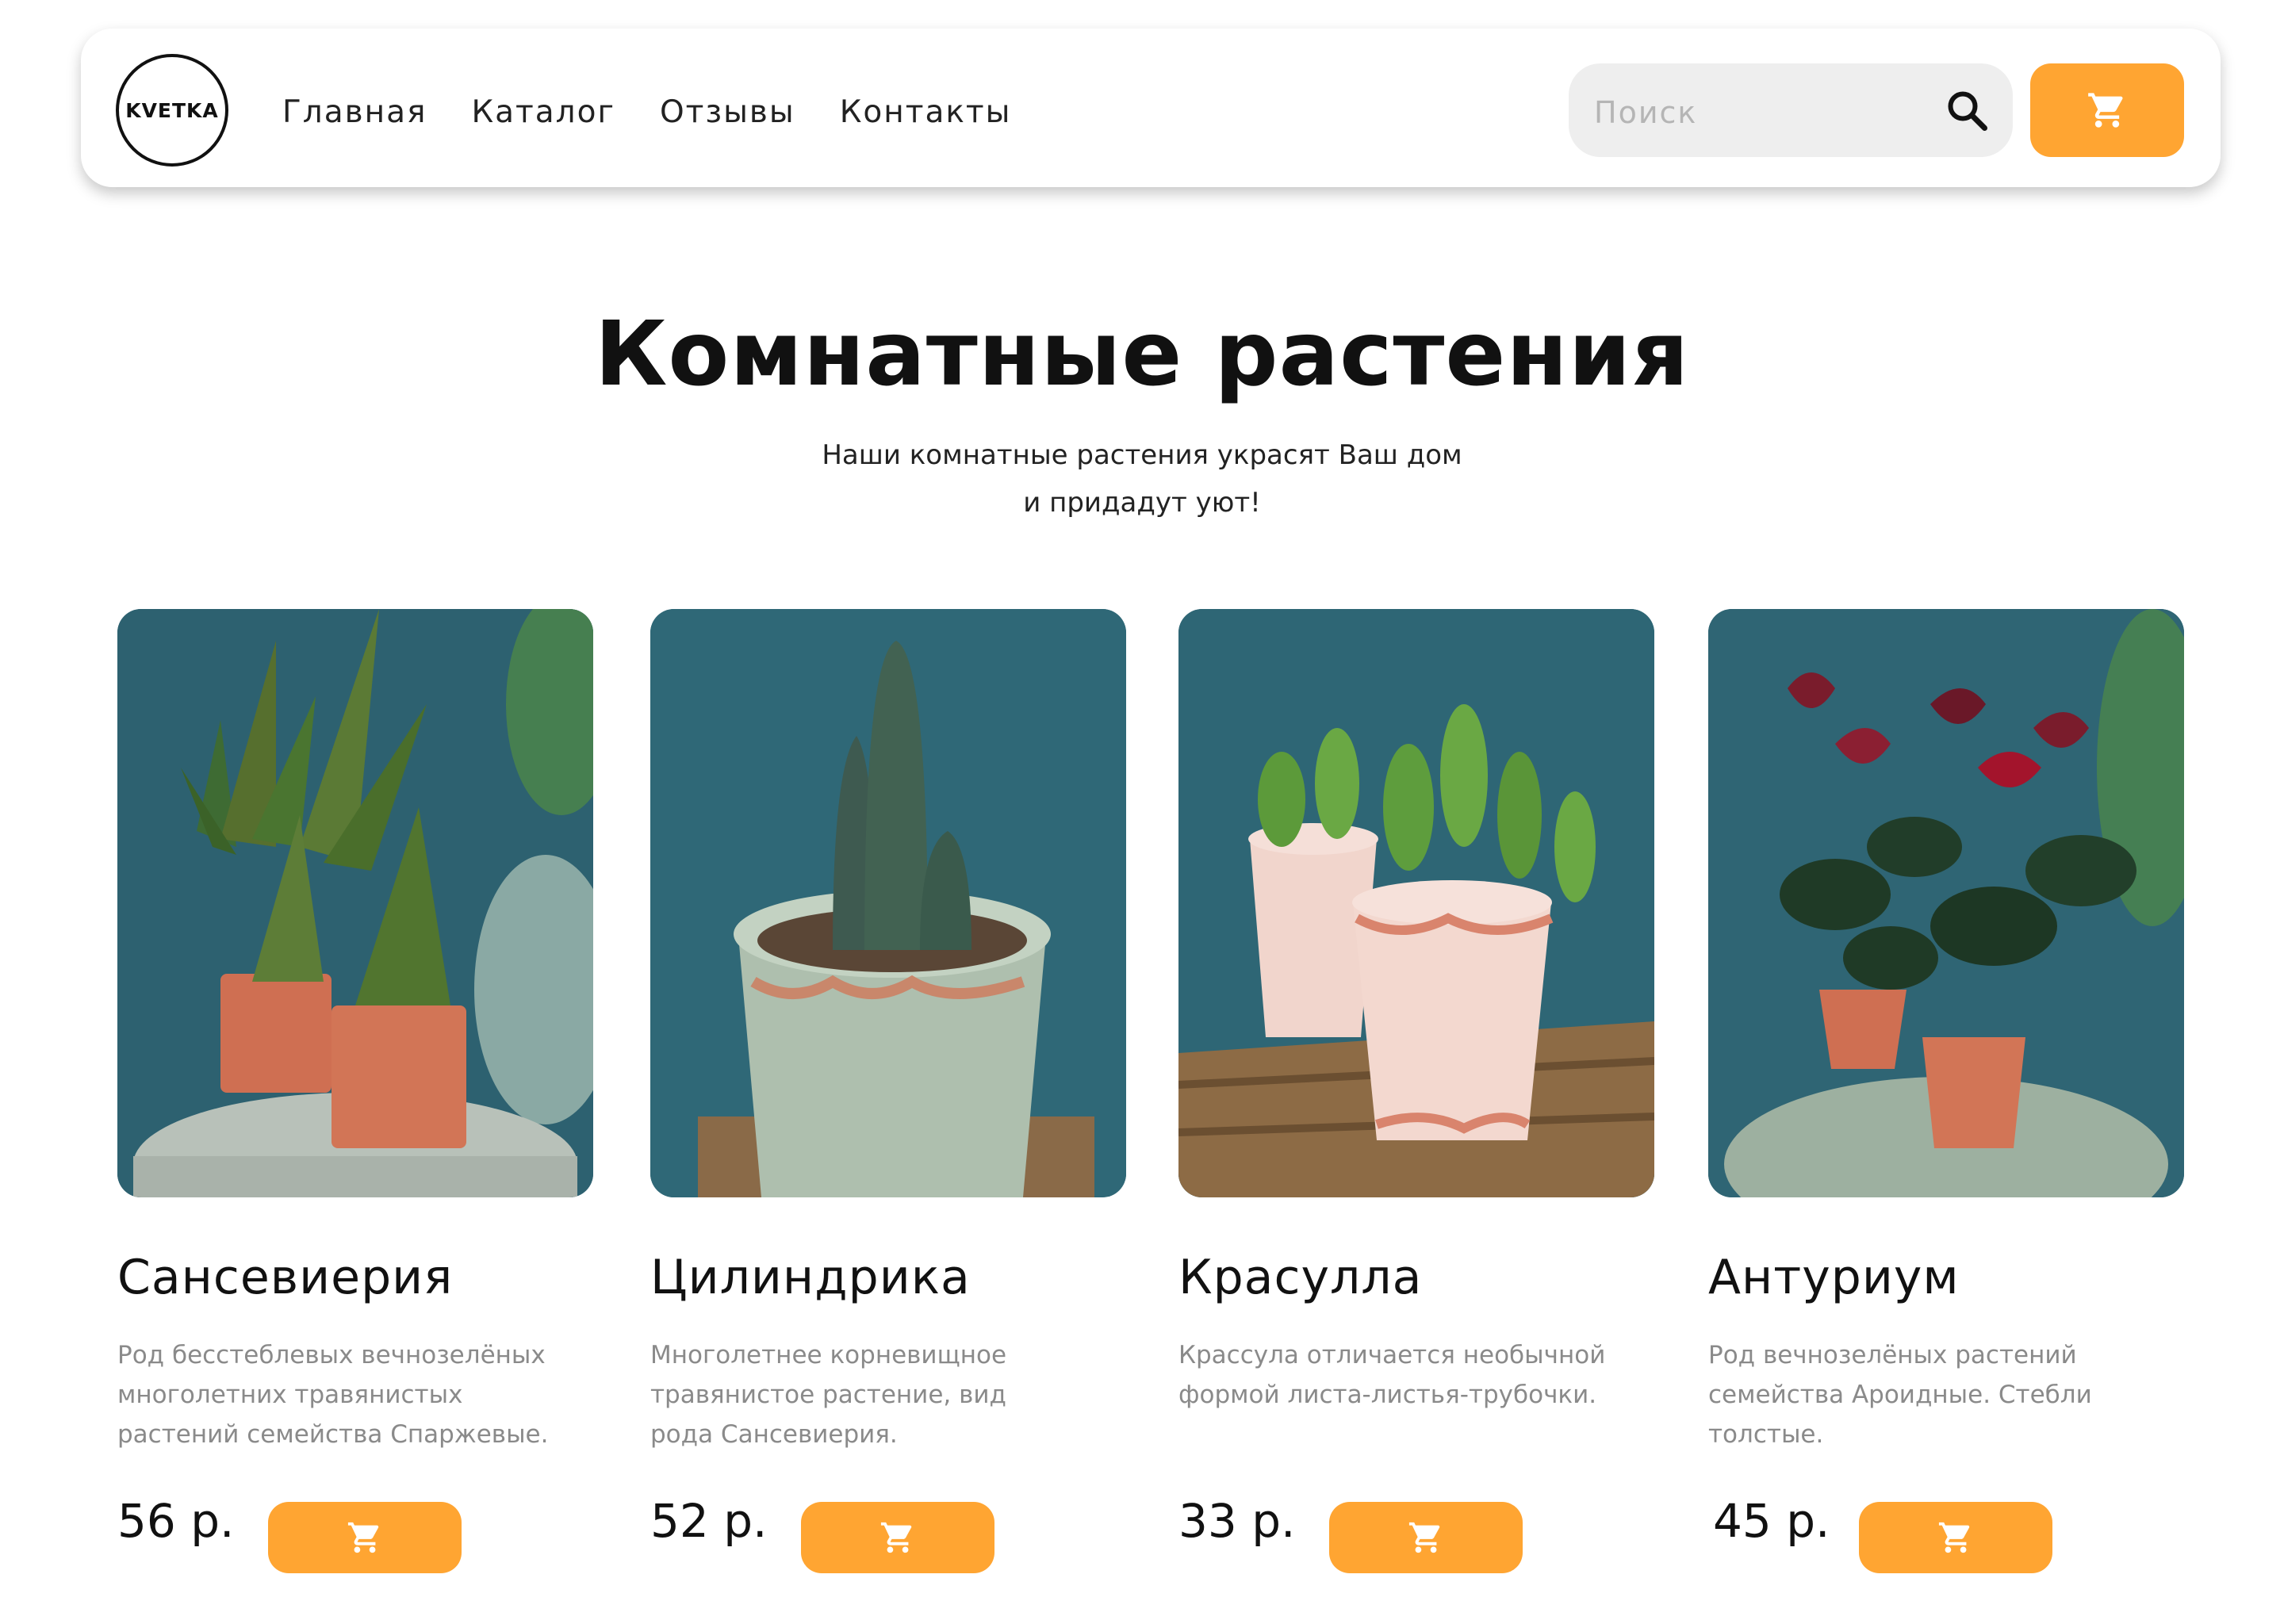 The image size is (2284, 1624). I want to click on product-photo-cylindrica, so click(888, 903).